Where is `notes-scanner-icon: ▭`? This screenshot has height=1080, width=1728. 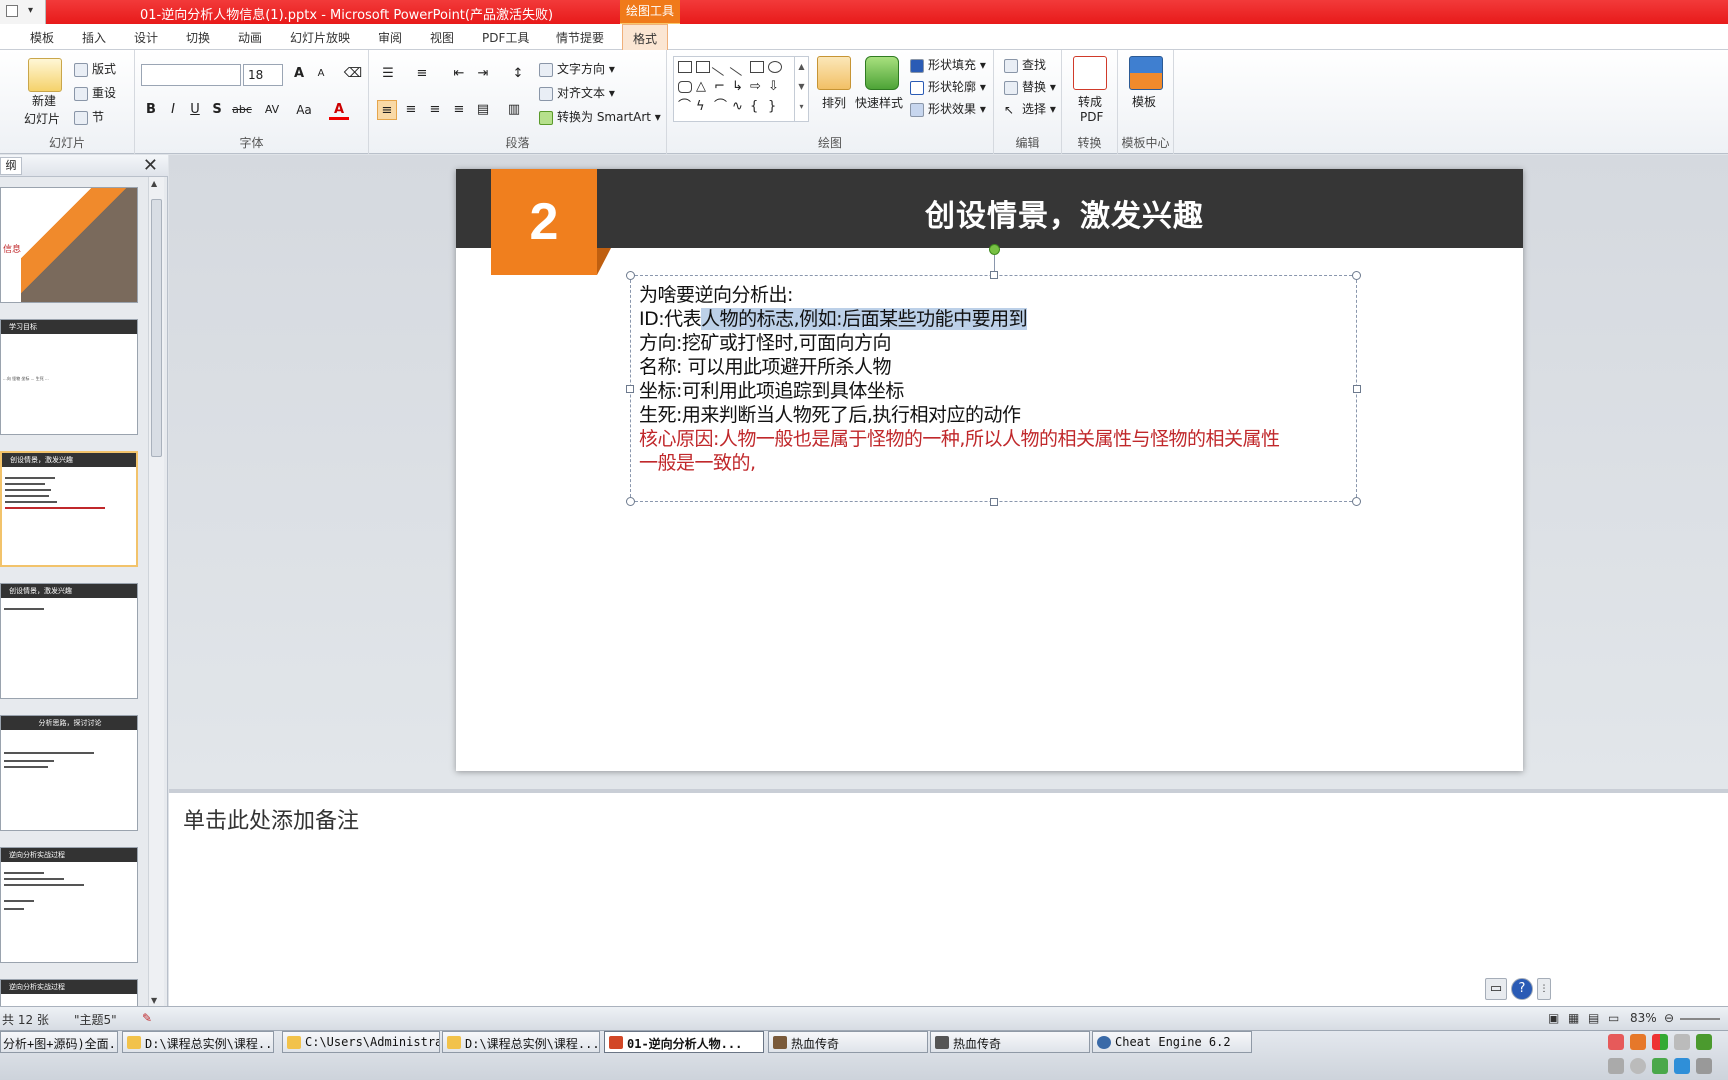
notes-scanner-icon: ▭ is located at coordinates (1496, 989).